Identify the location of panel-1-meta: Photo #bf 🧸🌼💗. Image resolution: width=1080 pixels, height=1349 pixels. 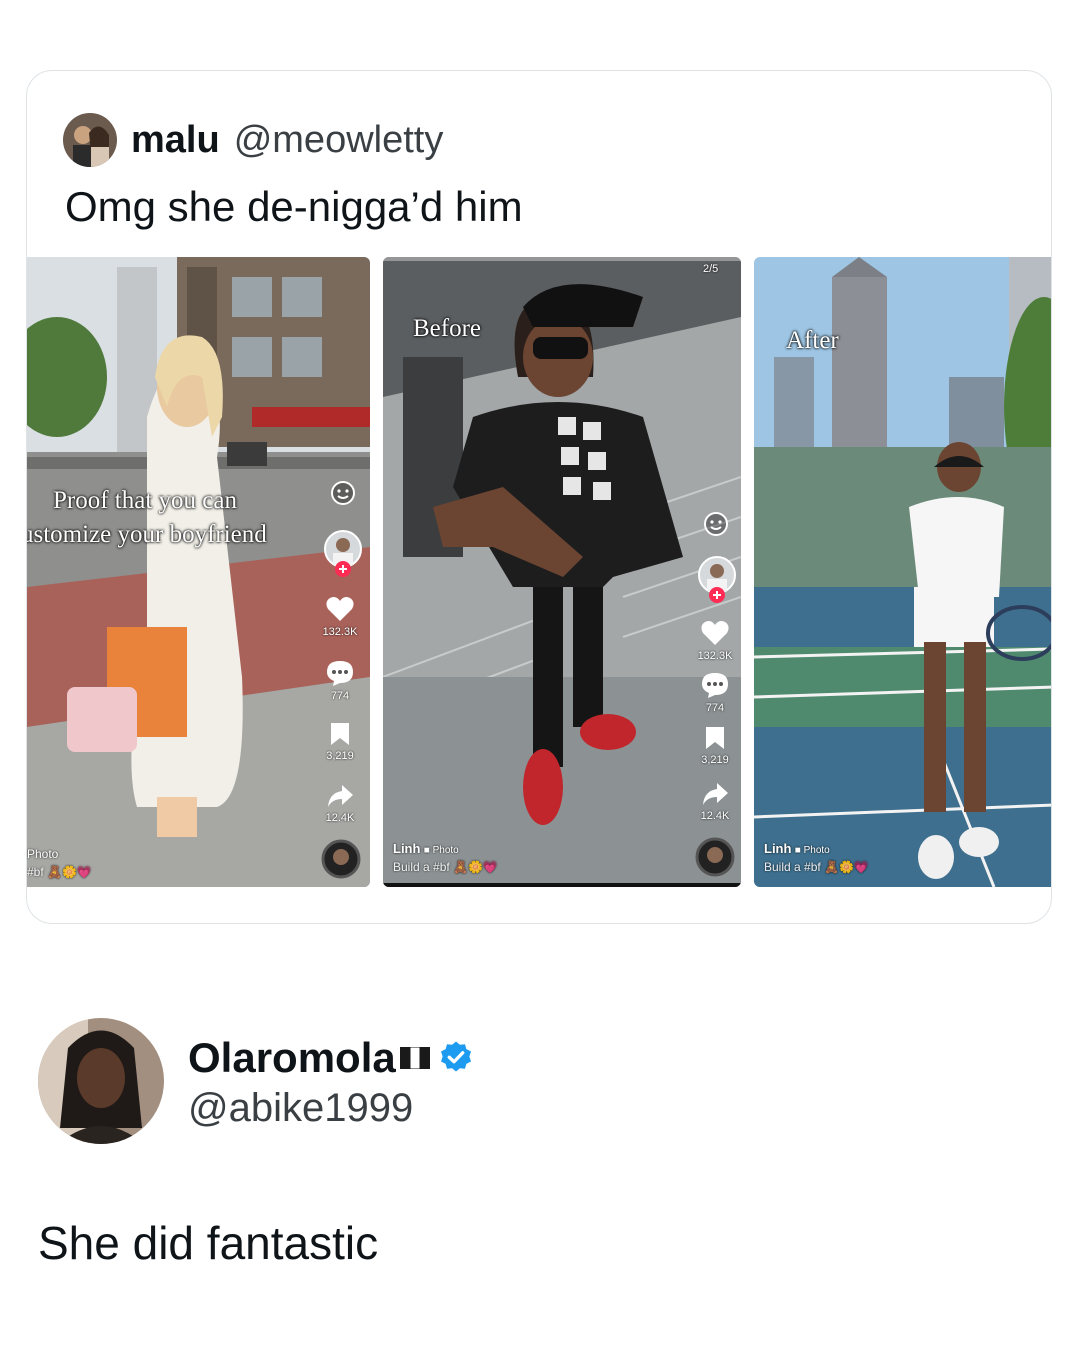
(59, 863).